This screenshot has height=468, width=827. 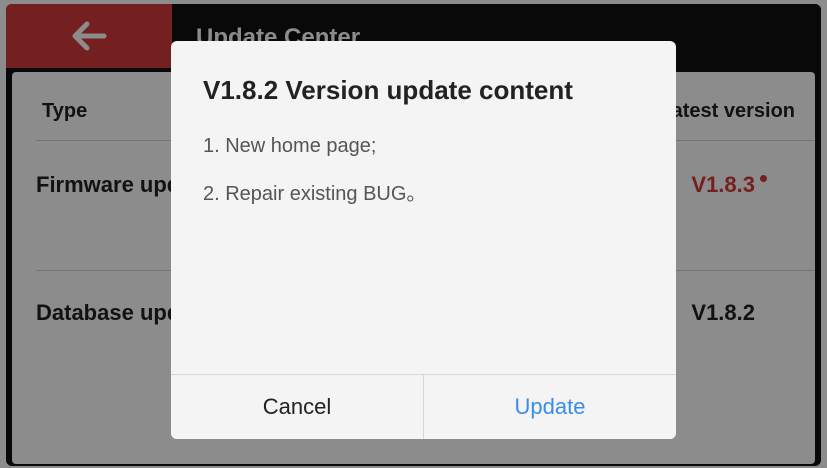 I want to click on dialog-line: 1. New home page;, so click(x=290, y=146).